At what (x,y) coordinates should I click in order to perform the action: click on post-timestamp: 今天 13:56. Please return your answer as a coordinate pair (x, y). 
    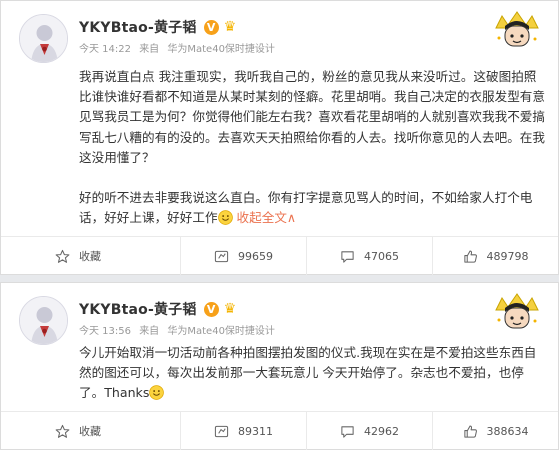
    Looking at the image, I should click on (105, 331).